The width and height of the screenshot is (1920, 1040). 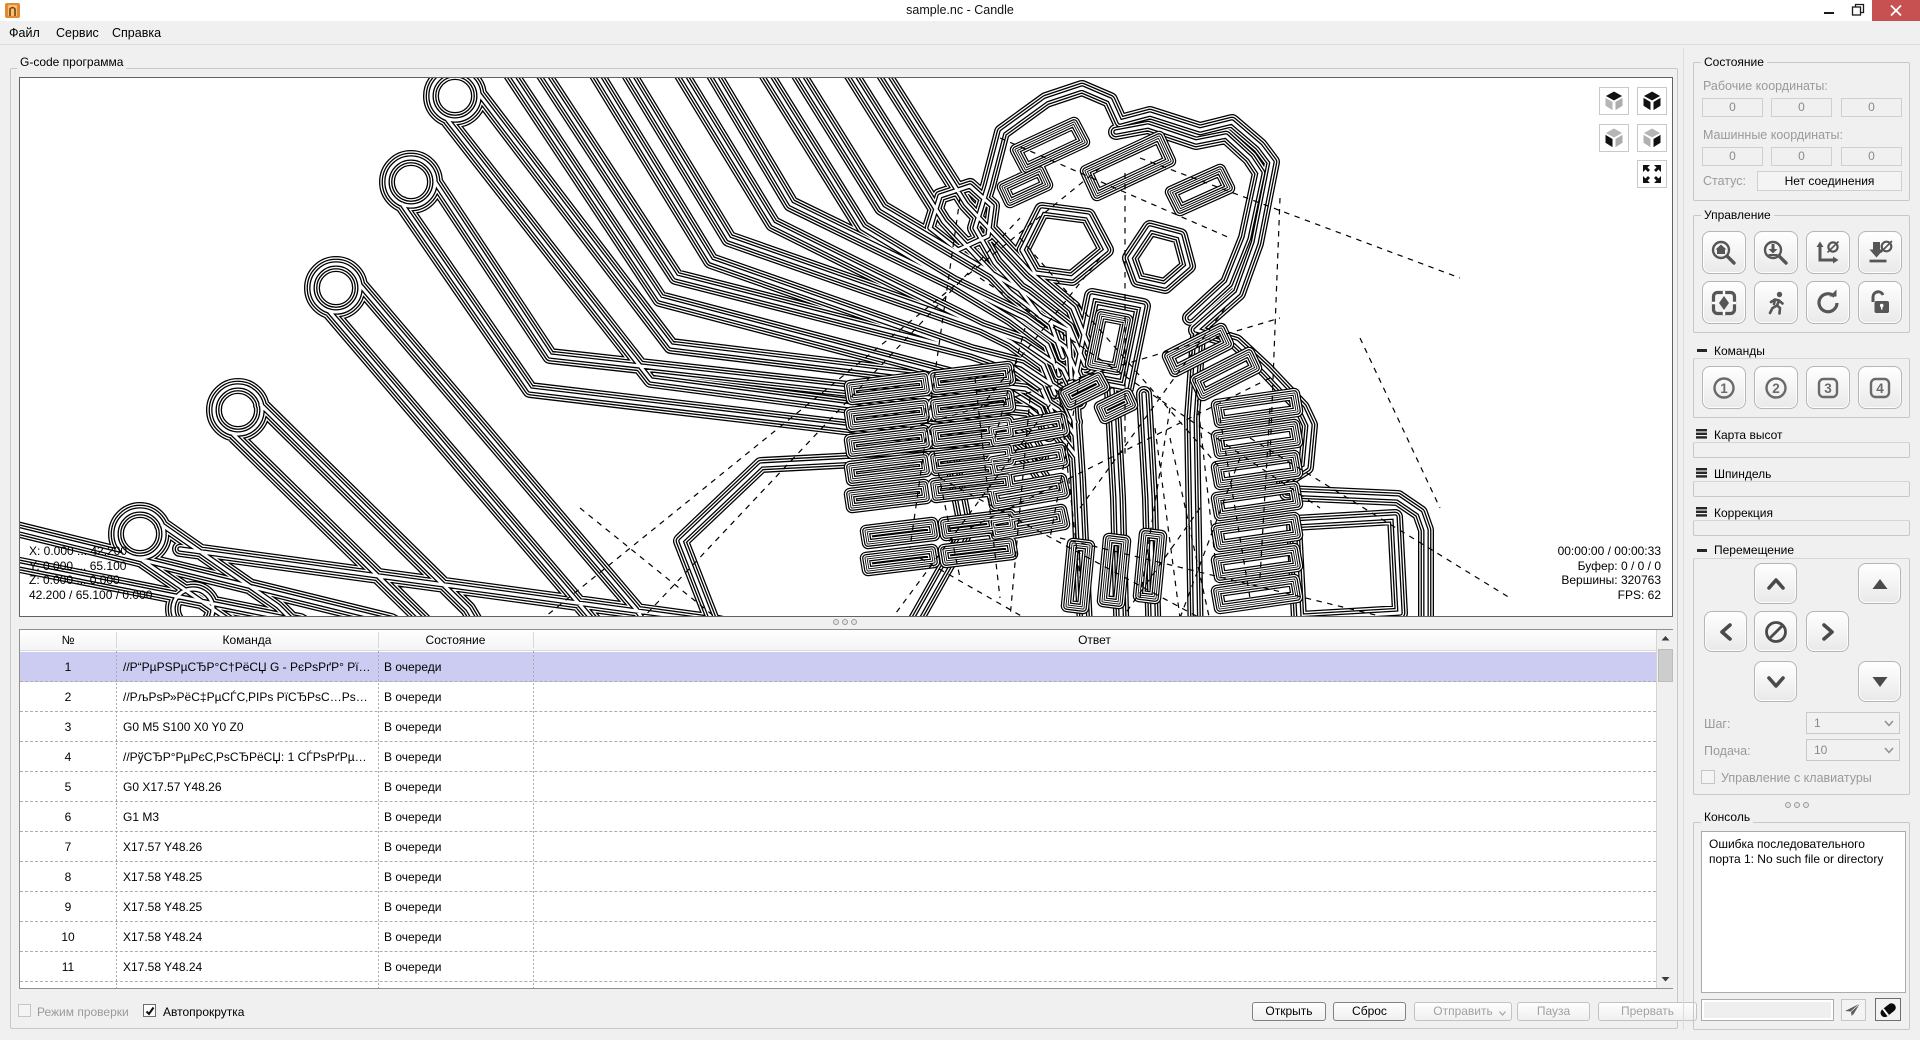 What do you see at coordinates (1828, 388) in the screenshot?
I see `svg-text: 3` at bounding box center [1828, 388].